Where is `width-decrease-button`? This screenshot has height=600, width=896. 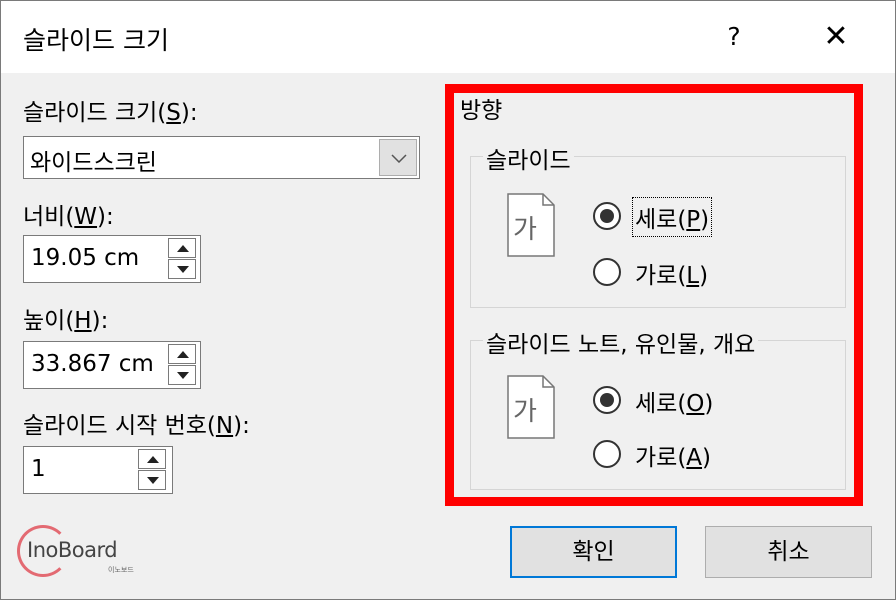 width-decrease-button is located at coordinates (182, 269).